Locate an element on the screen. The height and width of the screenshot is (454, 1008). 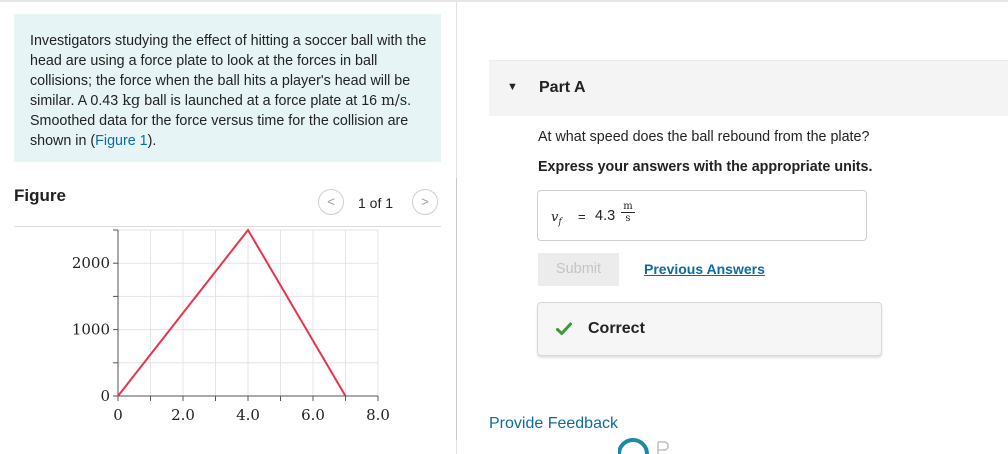
correct-feedback-box: Correct is located at coordinates (709, 329).